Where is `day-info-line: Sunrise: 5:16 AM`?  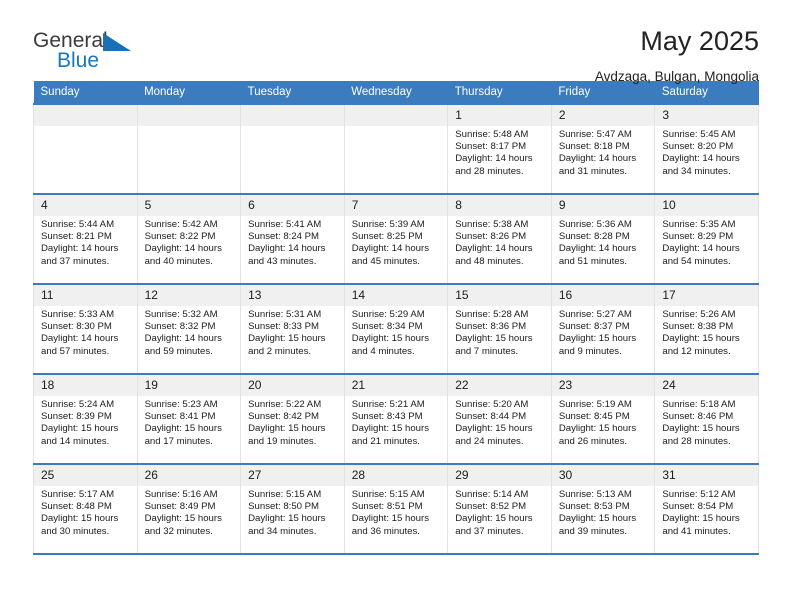 day-info-line: Sunrise: 5:16 AM is located at coordinates (181, 494).